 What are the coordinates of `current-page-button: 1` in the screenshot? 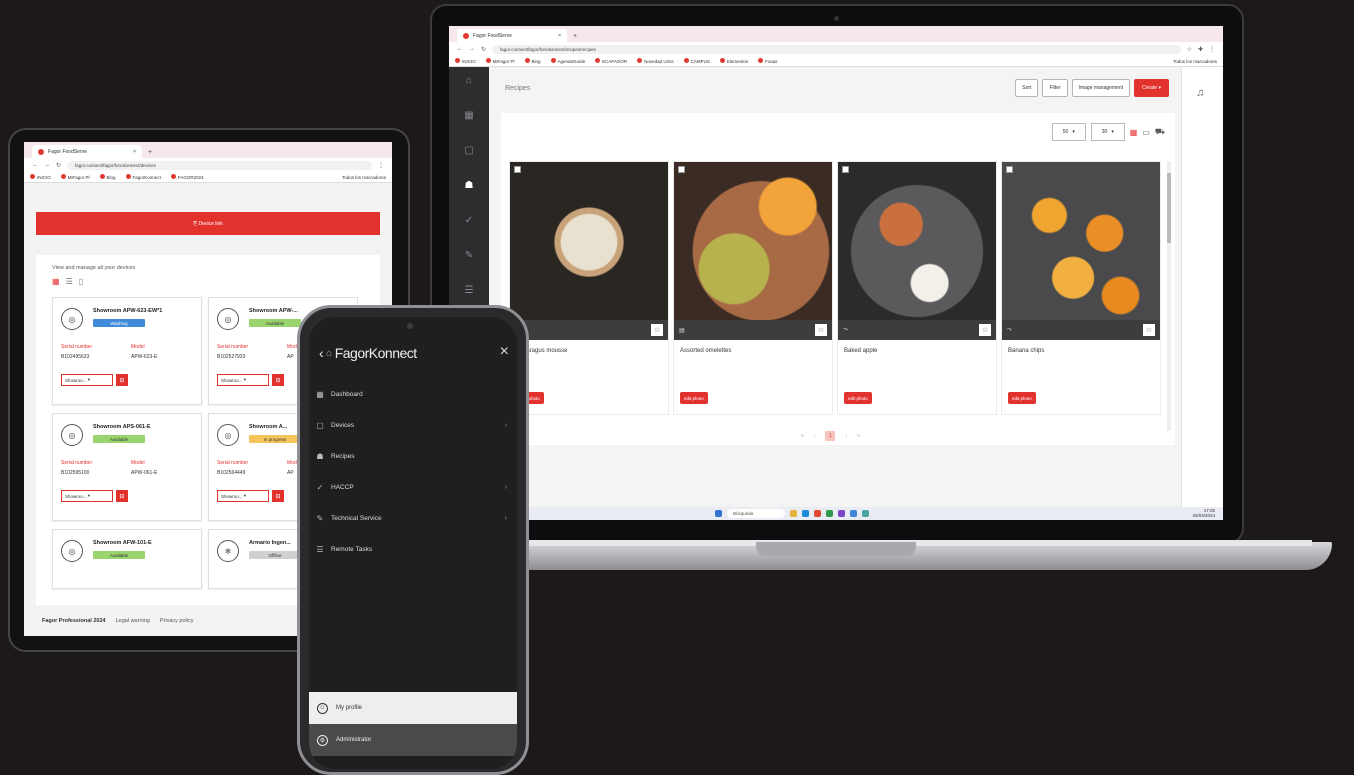 It's located at (830, 436).